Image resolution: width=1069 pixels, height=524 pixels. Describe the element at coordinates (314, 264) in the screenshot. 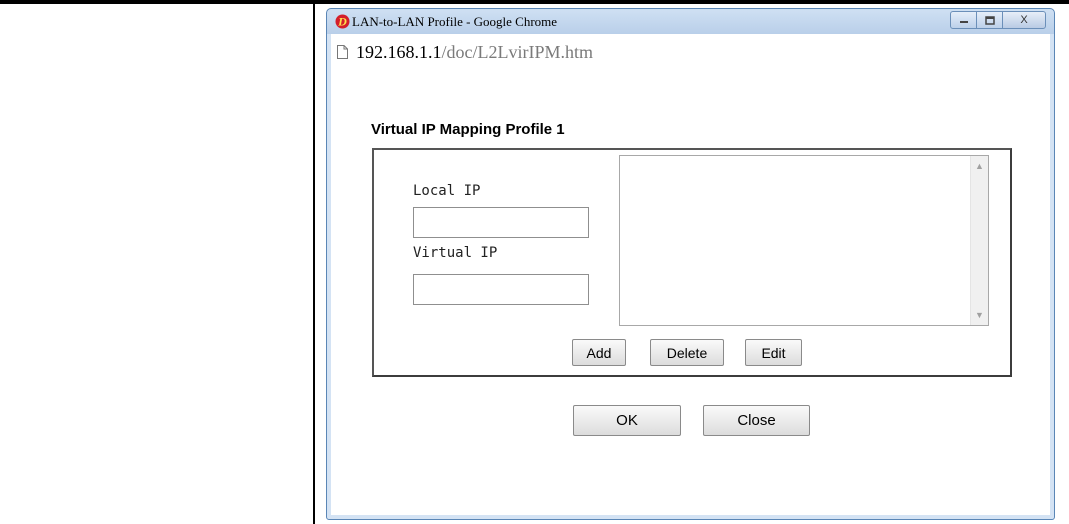

I see `vertical-divider` at that location.